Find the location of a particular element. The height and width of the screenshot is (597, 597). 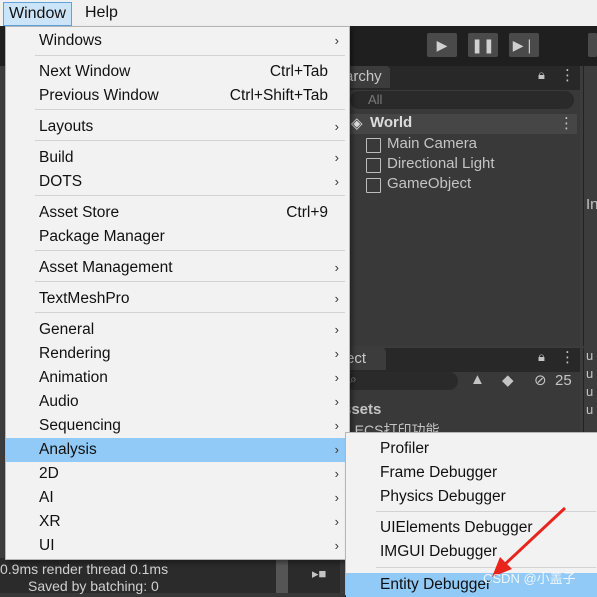

folder-icon: ▸■ is located at coordinates (319, 573).